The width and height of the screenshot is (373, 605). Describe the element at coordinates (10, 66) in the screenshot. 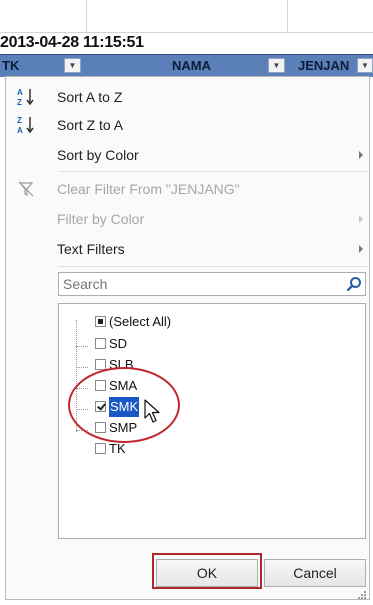

I see `header-cell-tk: TK` at that location.